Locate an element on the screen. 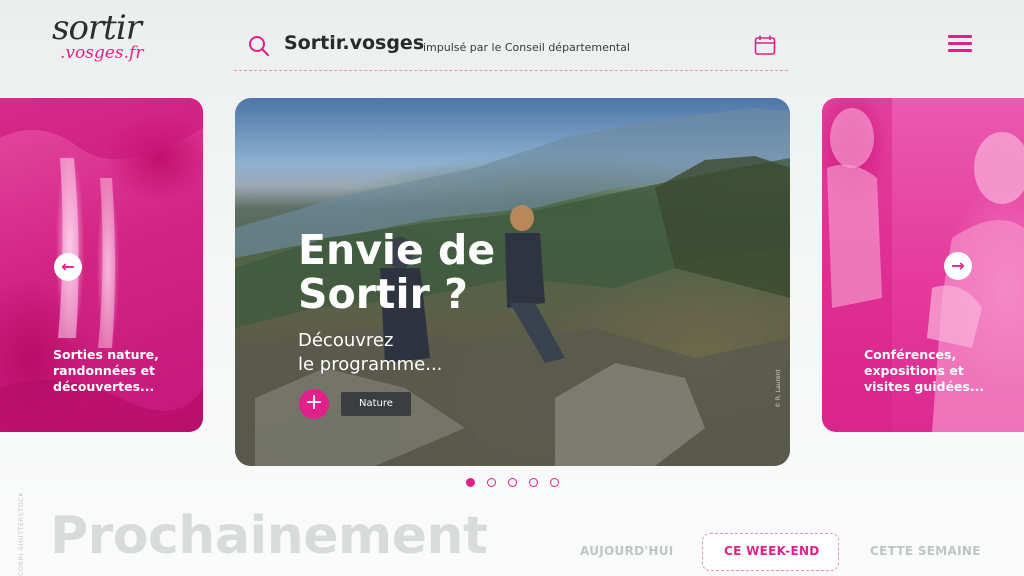 This screenshot has width=1024, height=576. plus-icon: + is located at coordinates (314, 404).